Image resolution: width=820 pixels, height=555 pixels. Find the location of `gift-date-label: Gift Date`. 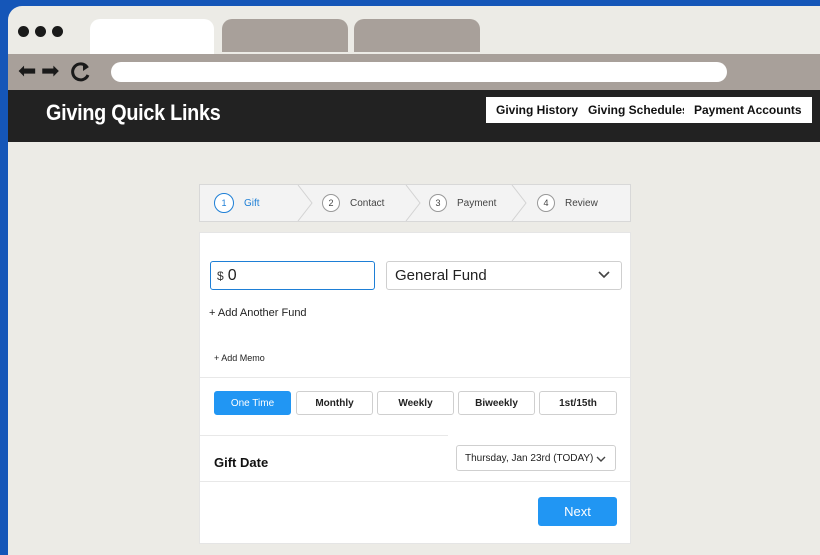

gift-date-label: Gift Date is located at coordinates (241, 462).